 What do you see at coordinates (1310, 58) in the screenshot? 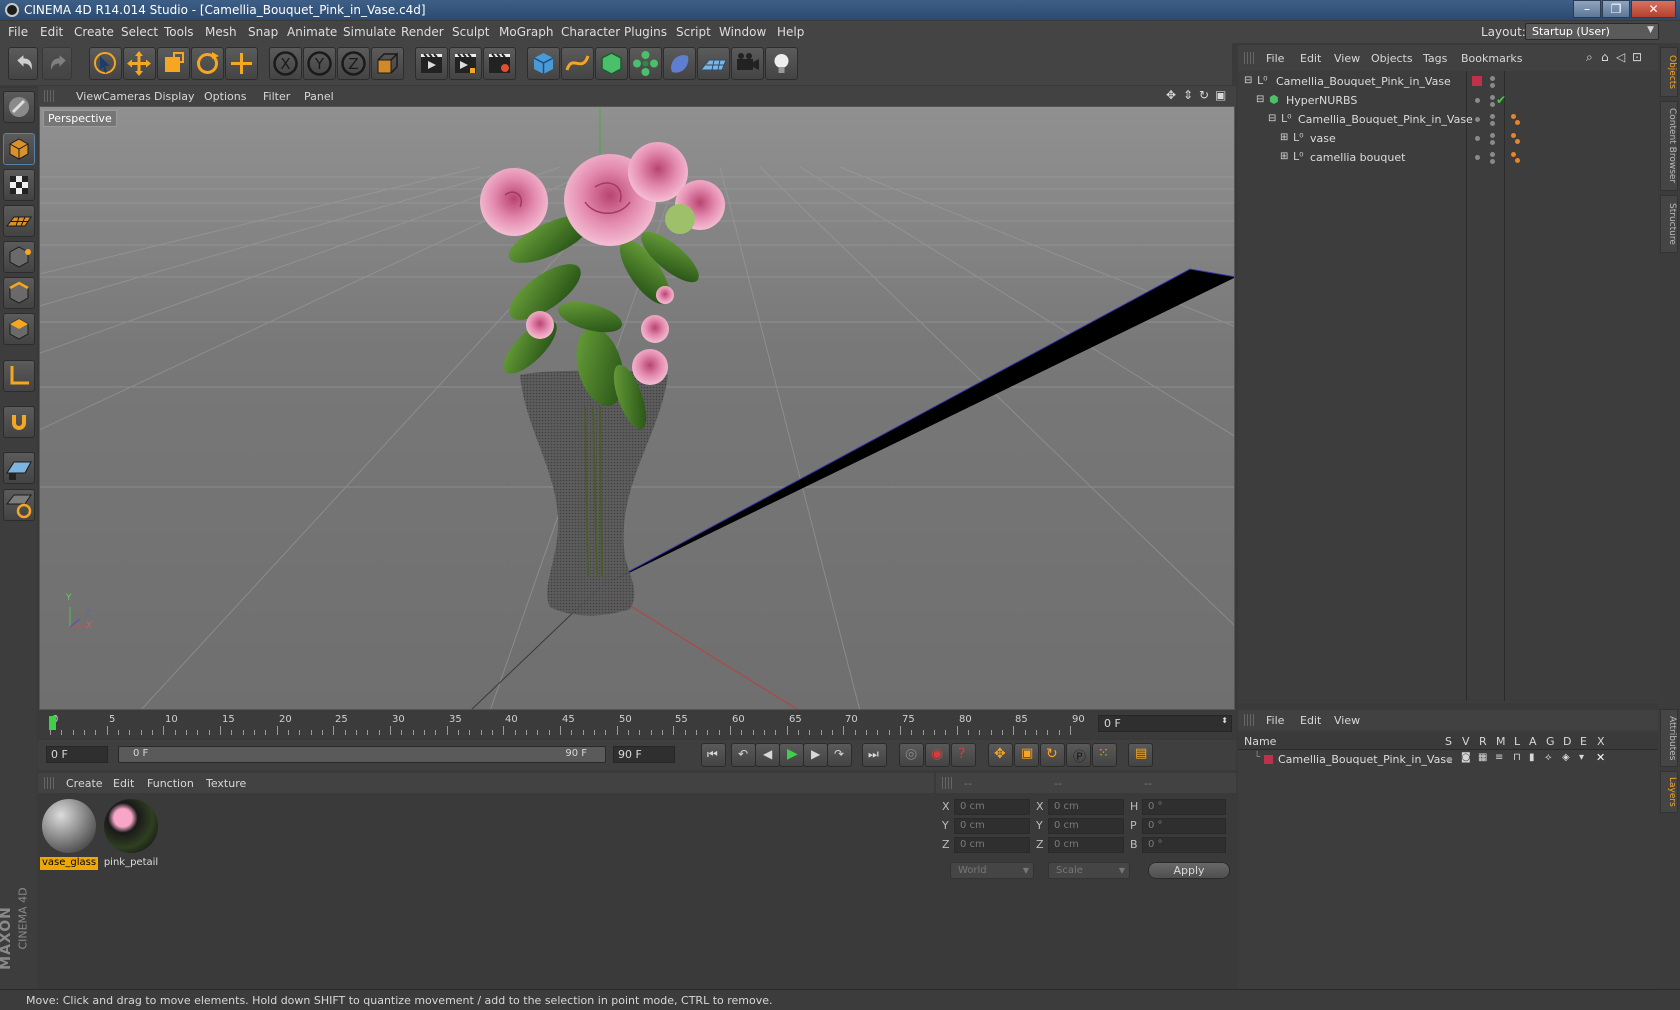
I see `object-menu-edit: Edit` at bounding box center [1310, 58].